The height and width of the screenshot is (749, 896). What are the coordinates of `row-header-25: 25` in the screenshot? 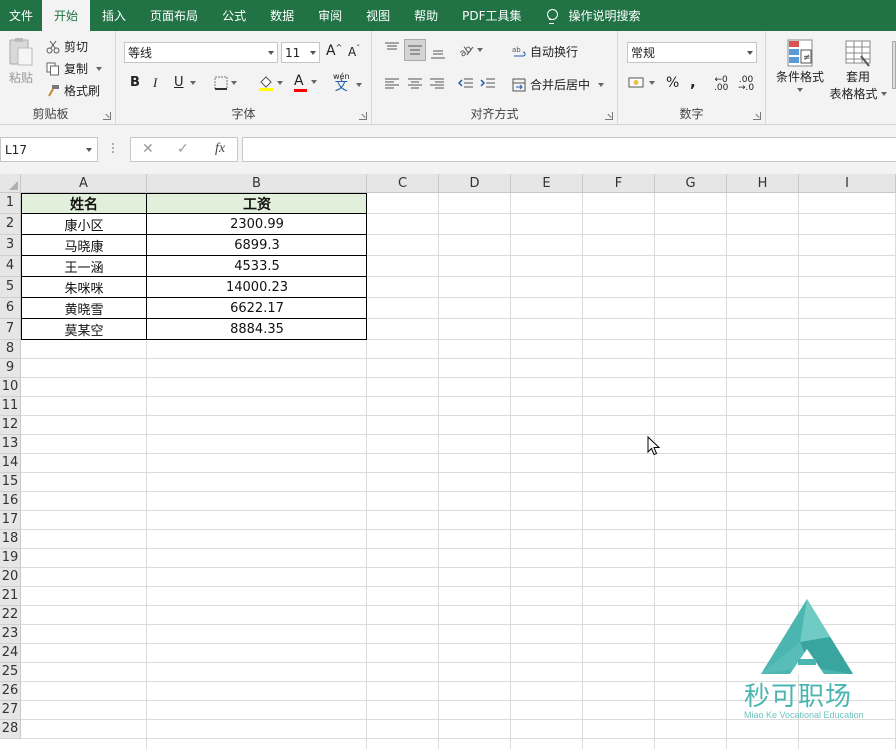 It's located at (10, 672).